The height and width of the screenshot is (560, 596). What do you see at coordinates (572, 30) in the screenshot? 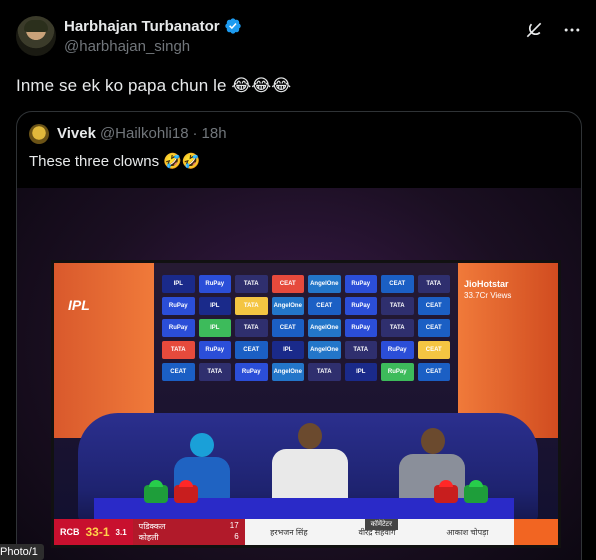
I see `more-icon` at bounding box center [572, 30].